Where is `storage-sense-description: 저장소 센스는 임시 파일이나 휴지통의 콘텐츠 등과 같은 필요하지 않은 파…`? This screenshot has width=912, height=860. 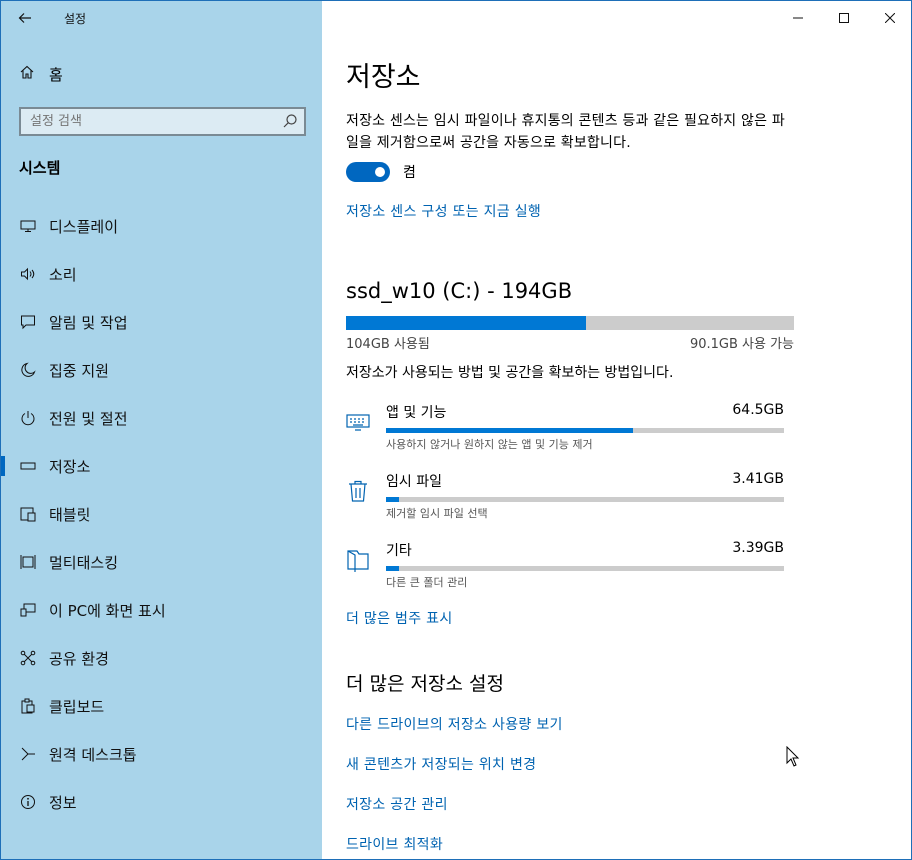
storage-sense-description: 저장소 센스는 임시 파일이나 휴지통의 콘텐츠 등과 같은 필요하지 않은 파… is located at coordinates (565, 132).